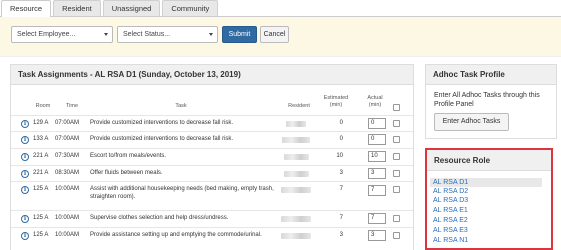 This screenshot has width=561, height=250. What do you see at coordinates (450, 210) in the screenshot?
I see `role-link: AL RSA E1` at bounding box center [450, 210].